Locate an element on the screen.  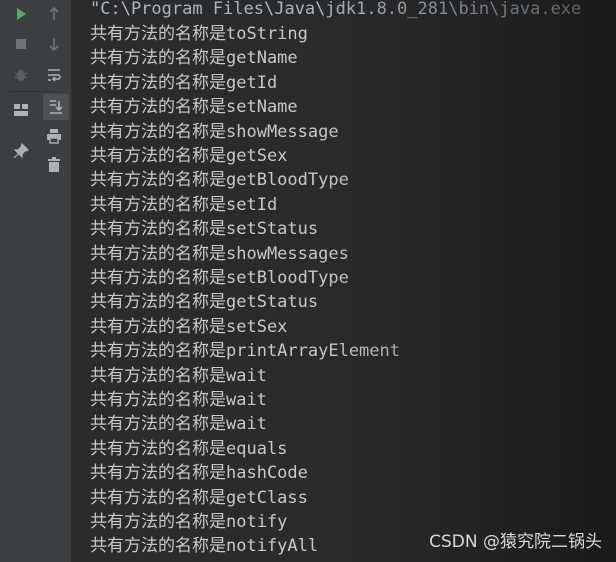
csdn-watermark: CSDN @猿究院二锅头 is located at coordinates (515, 542).